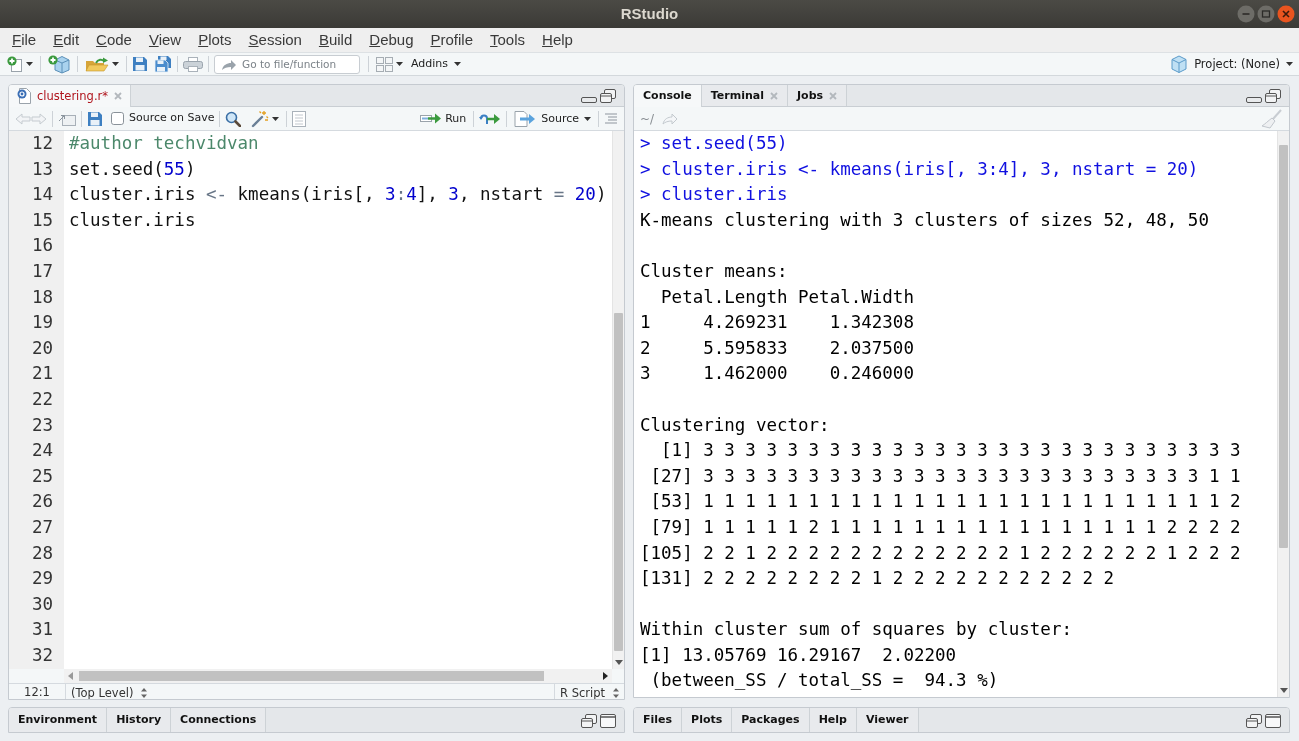  Describe the element at coordinates (941, 553) in the screenshot. I see `console-line: [105] 2 2 1 2 2 2 2 2 2 2 2 2 2 2 2 1 2 2 2 2 2 2 1 2 2 2` at that location.